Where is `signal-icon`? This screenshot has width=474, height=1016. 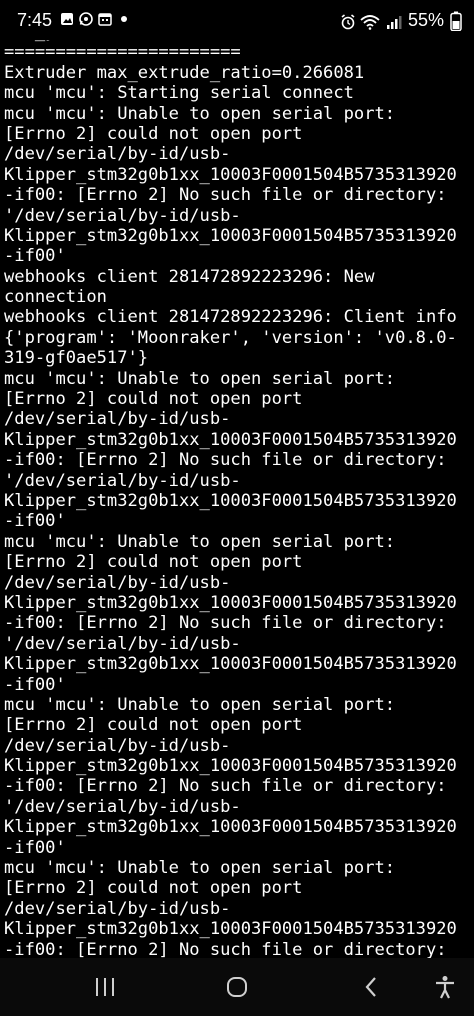 signal-icon is located at coordinates (394, 21).